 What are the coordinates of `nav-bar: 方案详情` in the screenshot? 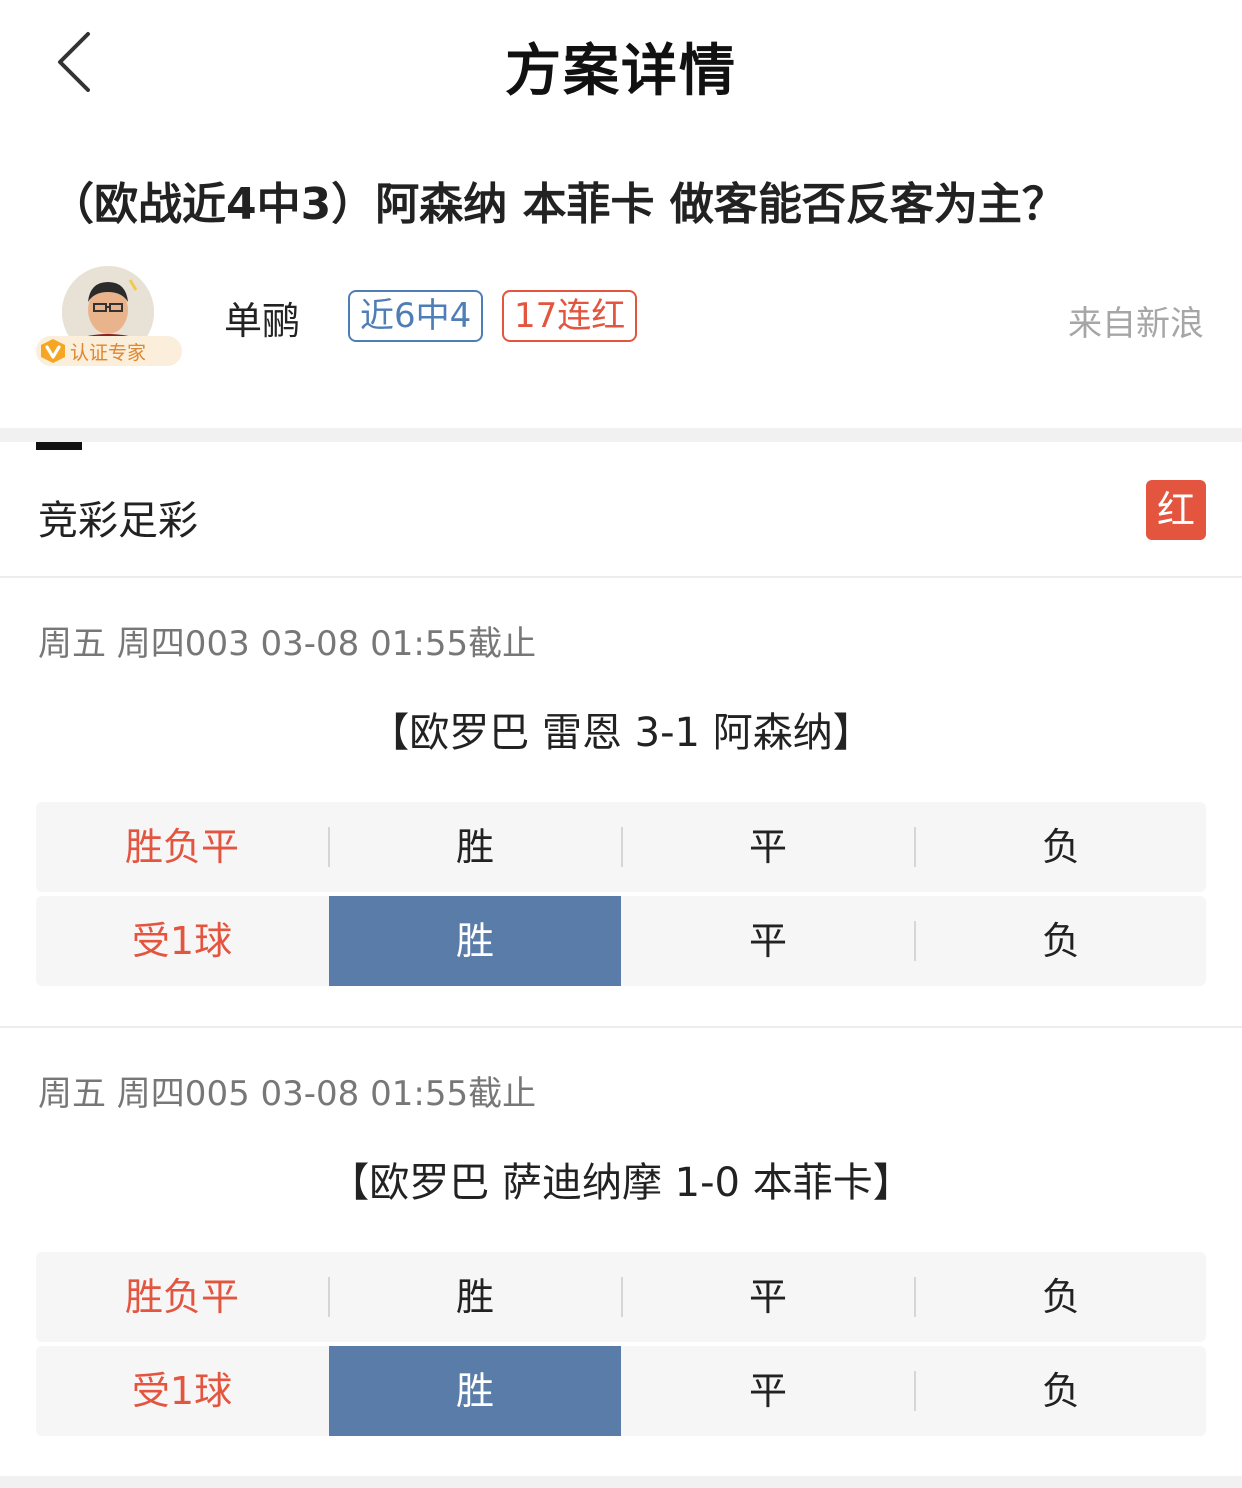 It's located at (621, 62).